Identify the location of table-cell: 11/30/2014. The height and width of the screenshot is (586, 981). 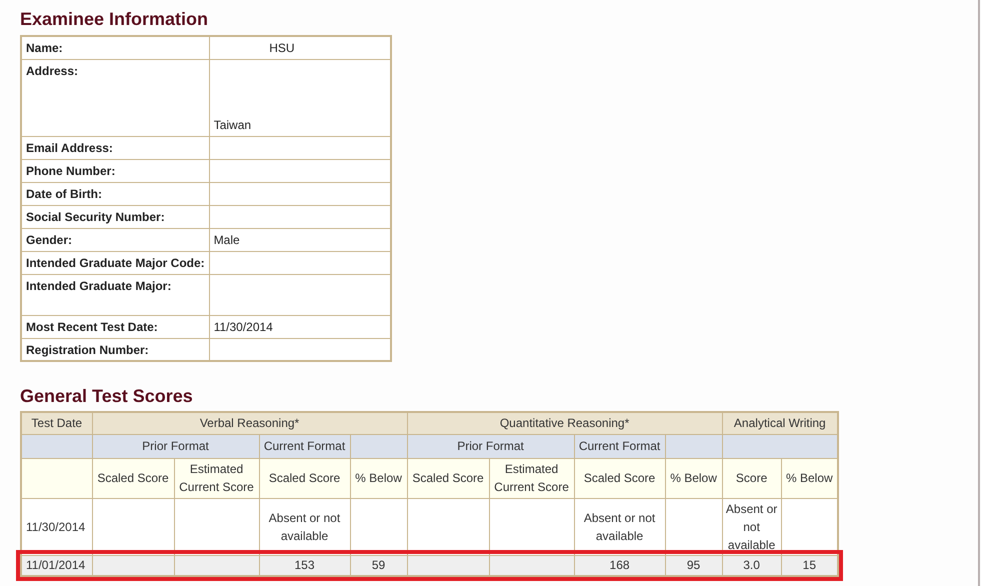
(56, 527).